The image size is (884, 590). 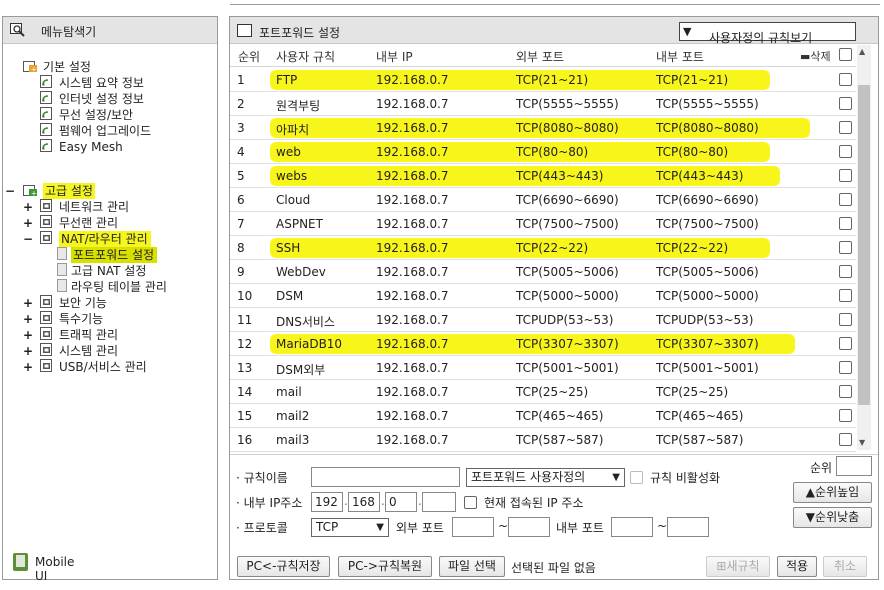 What do you see at coordinates (81, 319) in the screenshot?
I see `menu-item: 특수기능` at bounding box center [81, 319].